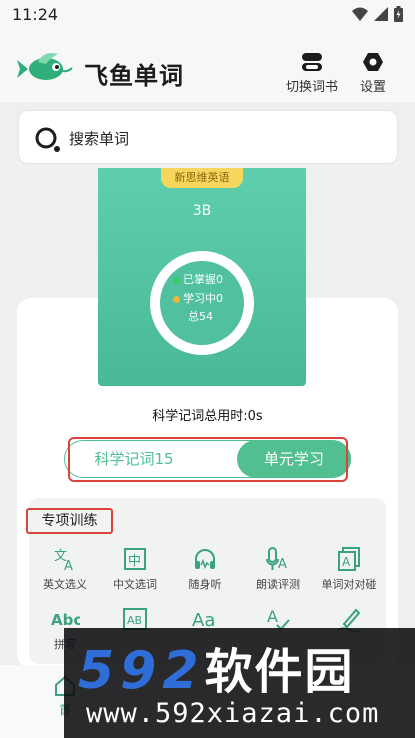 This screenshot has width=415, height=738. I want to click on special-training-title: 专项训练, so click(69, 521).